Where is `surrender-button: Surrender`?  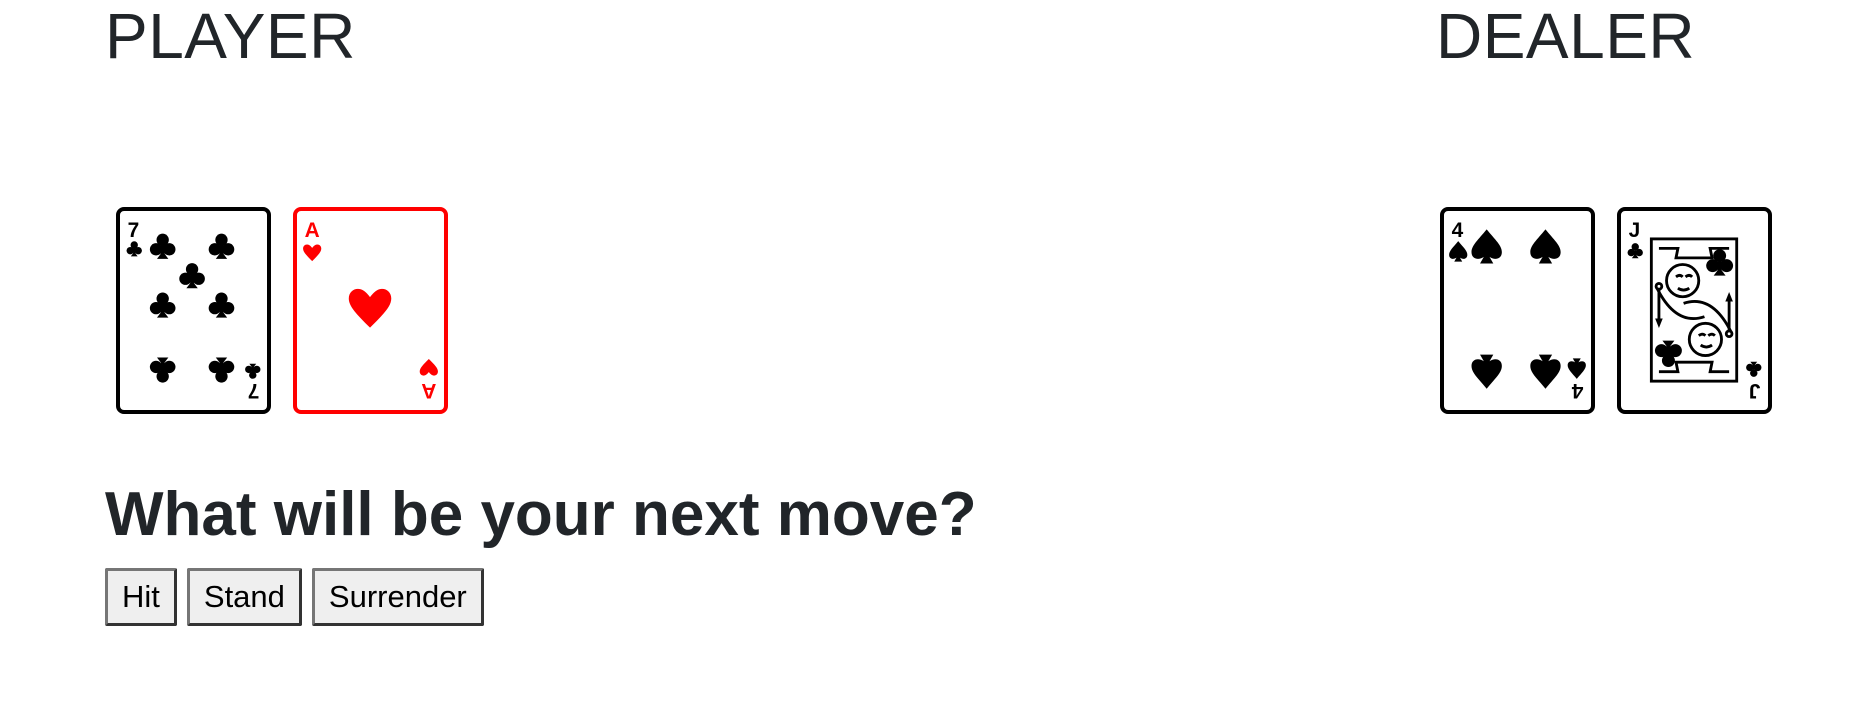 surrender-button: Surrender is located at coordinates (397, 597).